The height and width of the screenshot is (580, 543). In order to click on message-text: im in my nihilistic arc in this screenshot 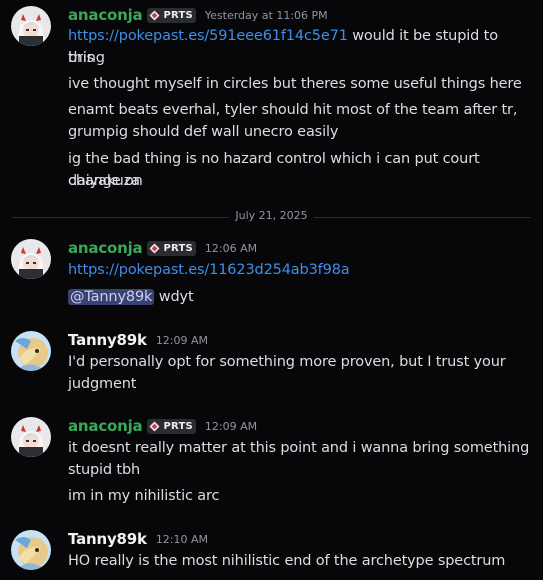, I will do `click(144, 496)`.